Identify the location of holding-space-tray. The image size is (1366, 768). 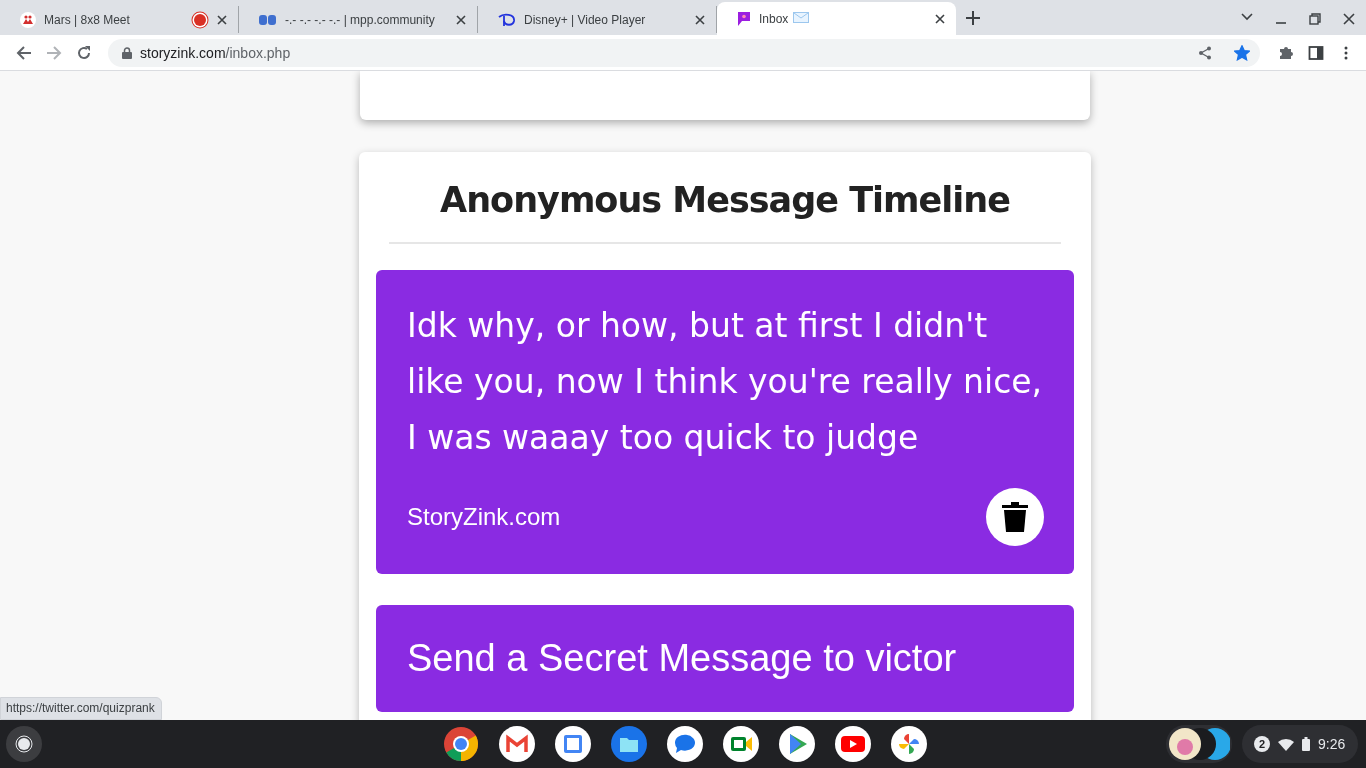
(1199, 744).